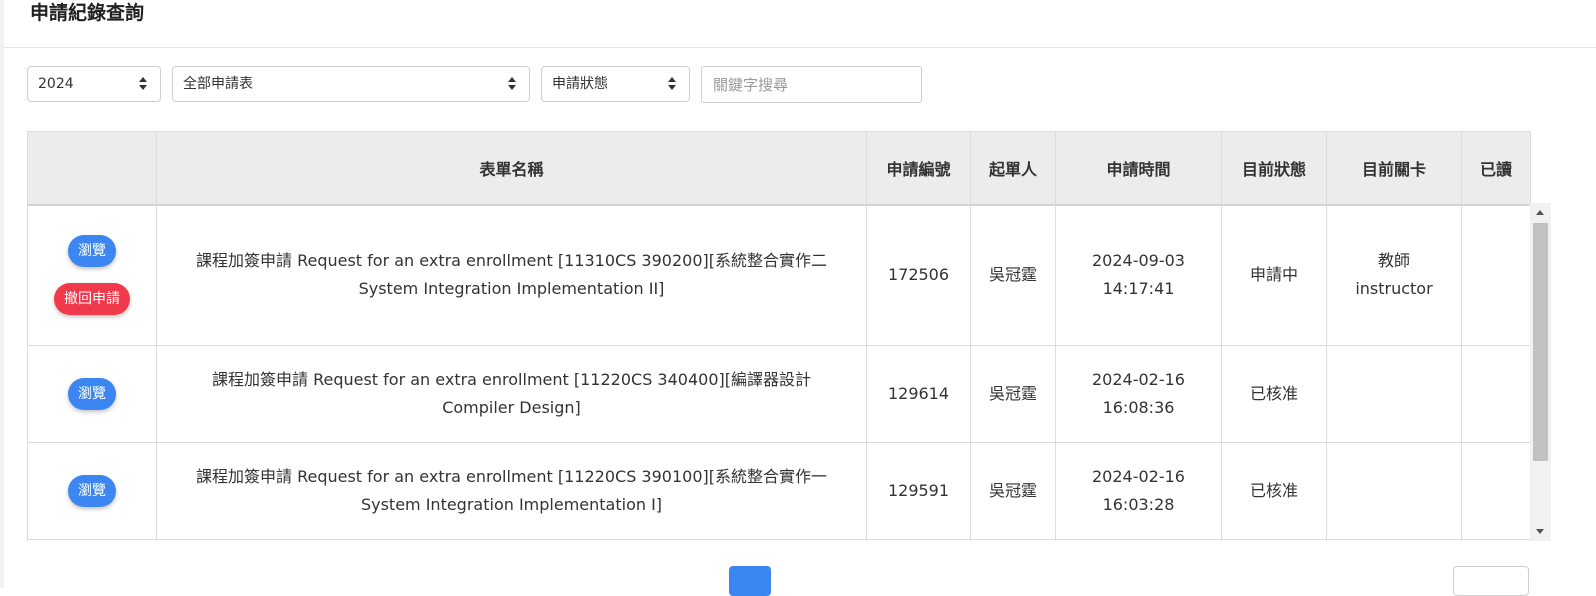 This screenshot has height=596, width=1596. I want to click on header-applicant: 起單人, so click(1013, 168).